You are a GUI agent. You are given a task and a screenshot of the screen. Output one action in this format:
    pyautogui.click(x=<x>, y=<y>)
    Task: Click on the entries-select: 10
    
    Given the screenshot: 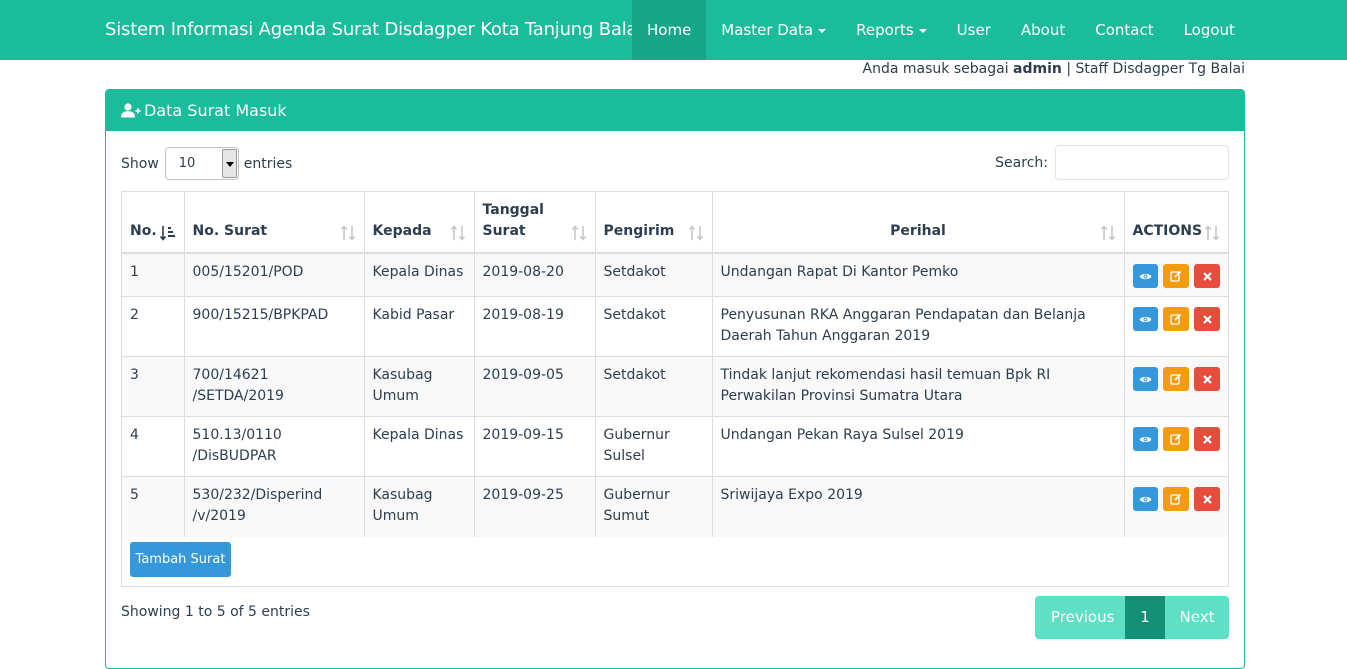 What is the action you would take?
    pyautogui.click(x=201, y=163)
    